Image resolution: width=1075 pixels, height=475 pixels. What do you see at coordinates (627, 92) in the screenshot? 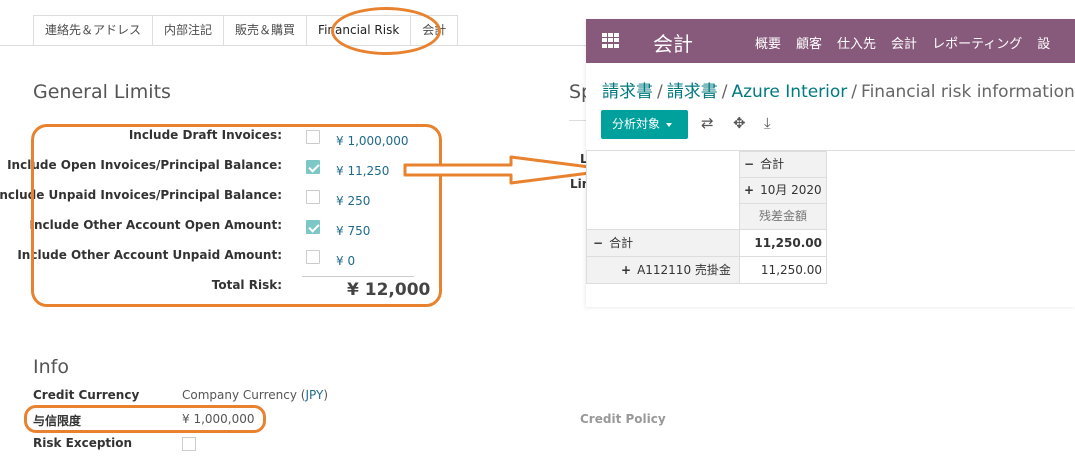
I see `breadcrumb-invoices-1: 請求書` at bounding box center [627, 92].